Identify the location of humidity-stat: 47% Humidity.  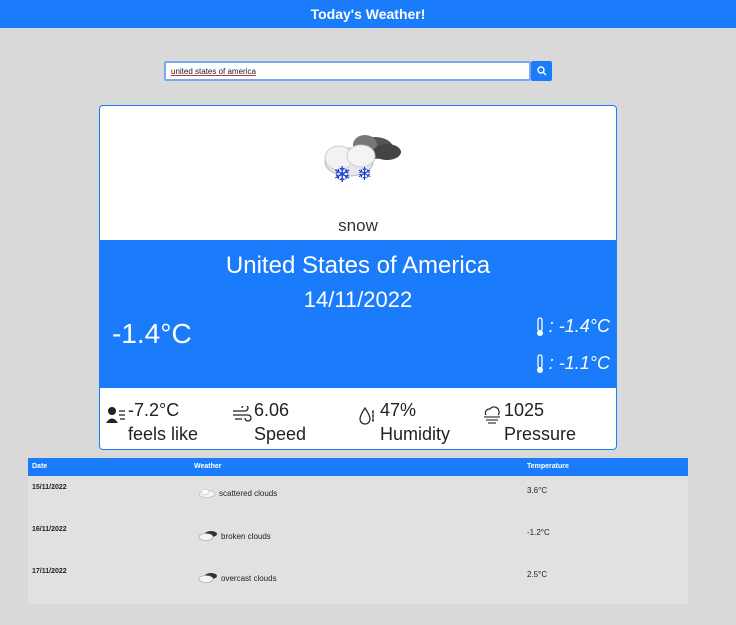
(404, 422).